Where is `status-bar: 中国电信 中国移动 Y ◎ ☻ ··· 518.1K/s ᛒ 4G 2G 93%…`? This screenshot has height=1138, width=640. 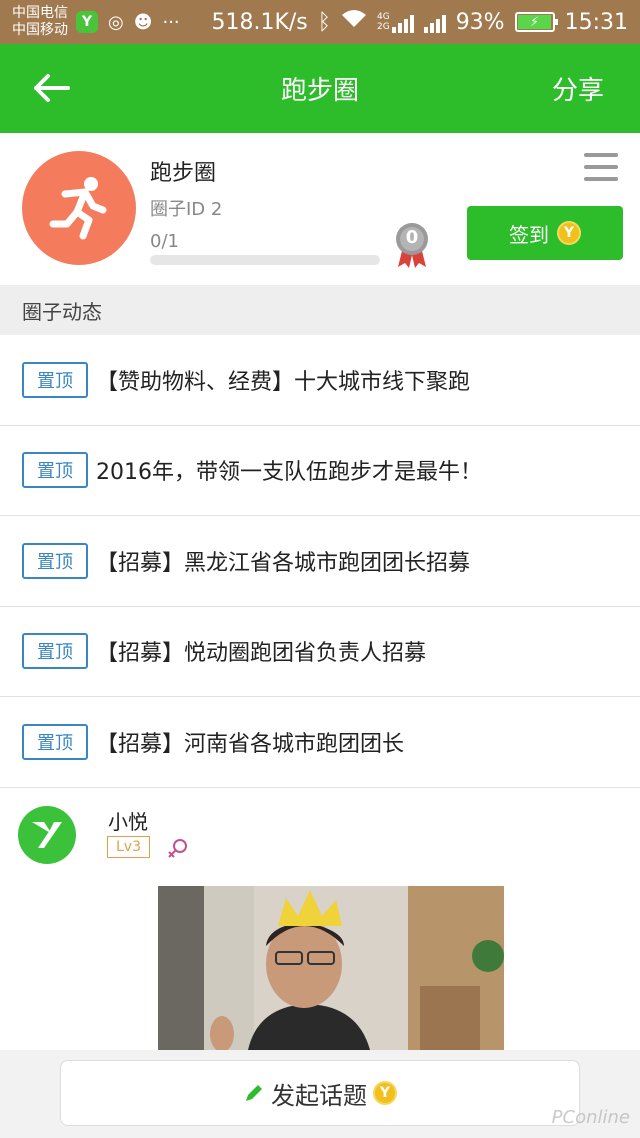
status-bar: 中国电信 中国移动 Y ◎ ☻ ··· 518.1K/s ᛒ 4G 2G 93%… is located at coordinates (320, 22).